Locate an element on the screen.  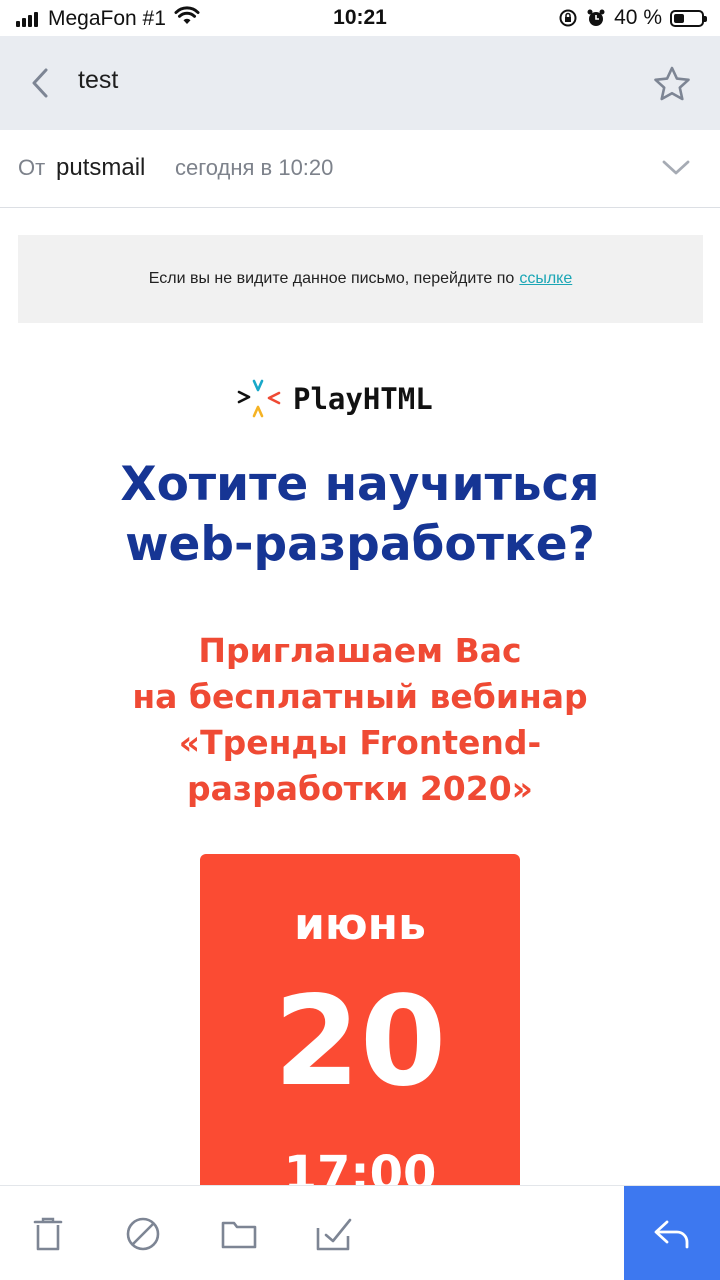
webinar-day: 20 is located at coordinates (360, 1042).